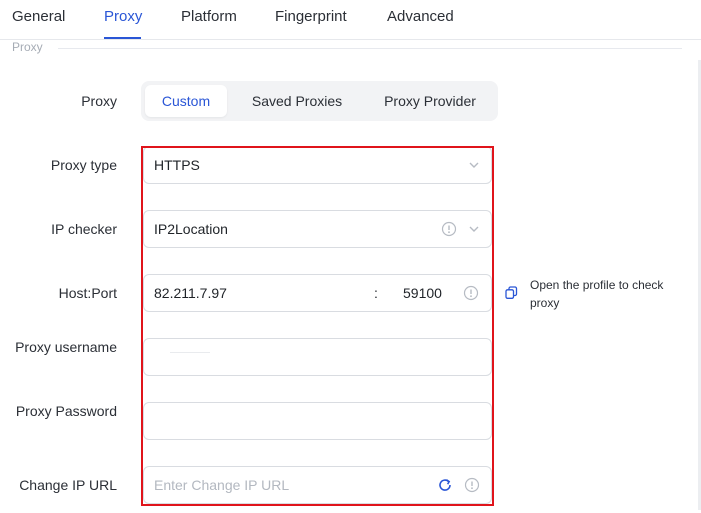 This screenshot has height=513, width=701. What do you see at coordinates (511, 292) in the screenshot?
I see `copy-icon` at bounding box center [511, 292].